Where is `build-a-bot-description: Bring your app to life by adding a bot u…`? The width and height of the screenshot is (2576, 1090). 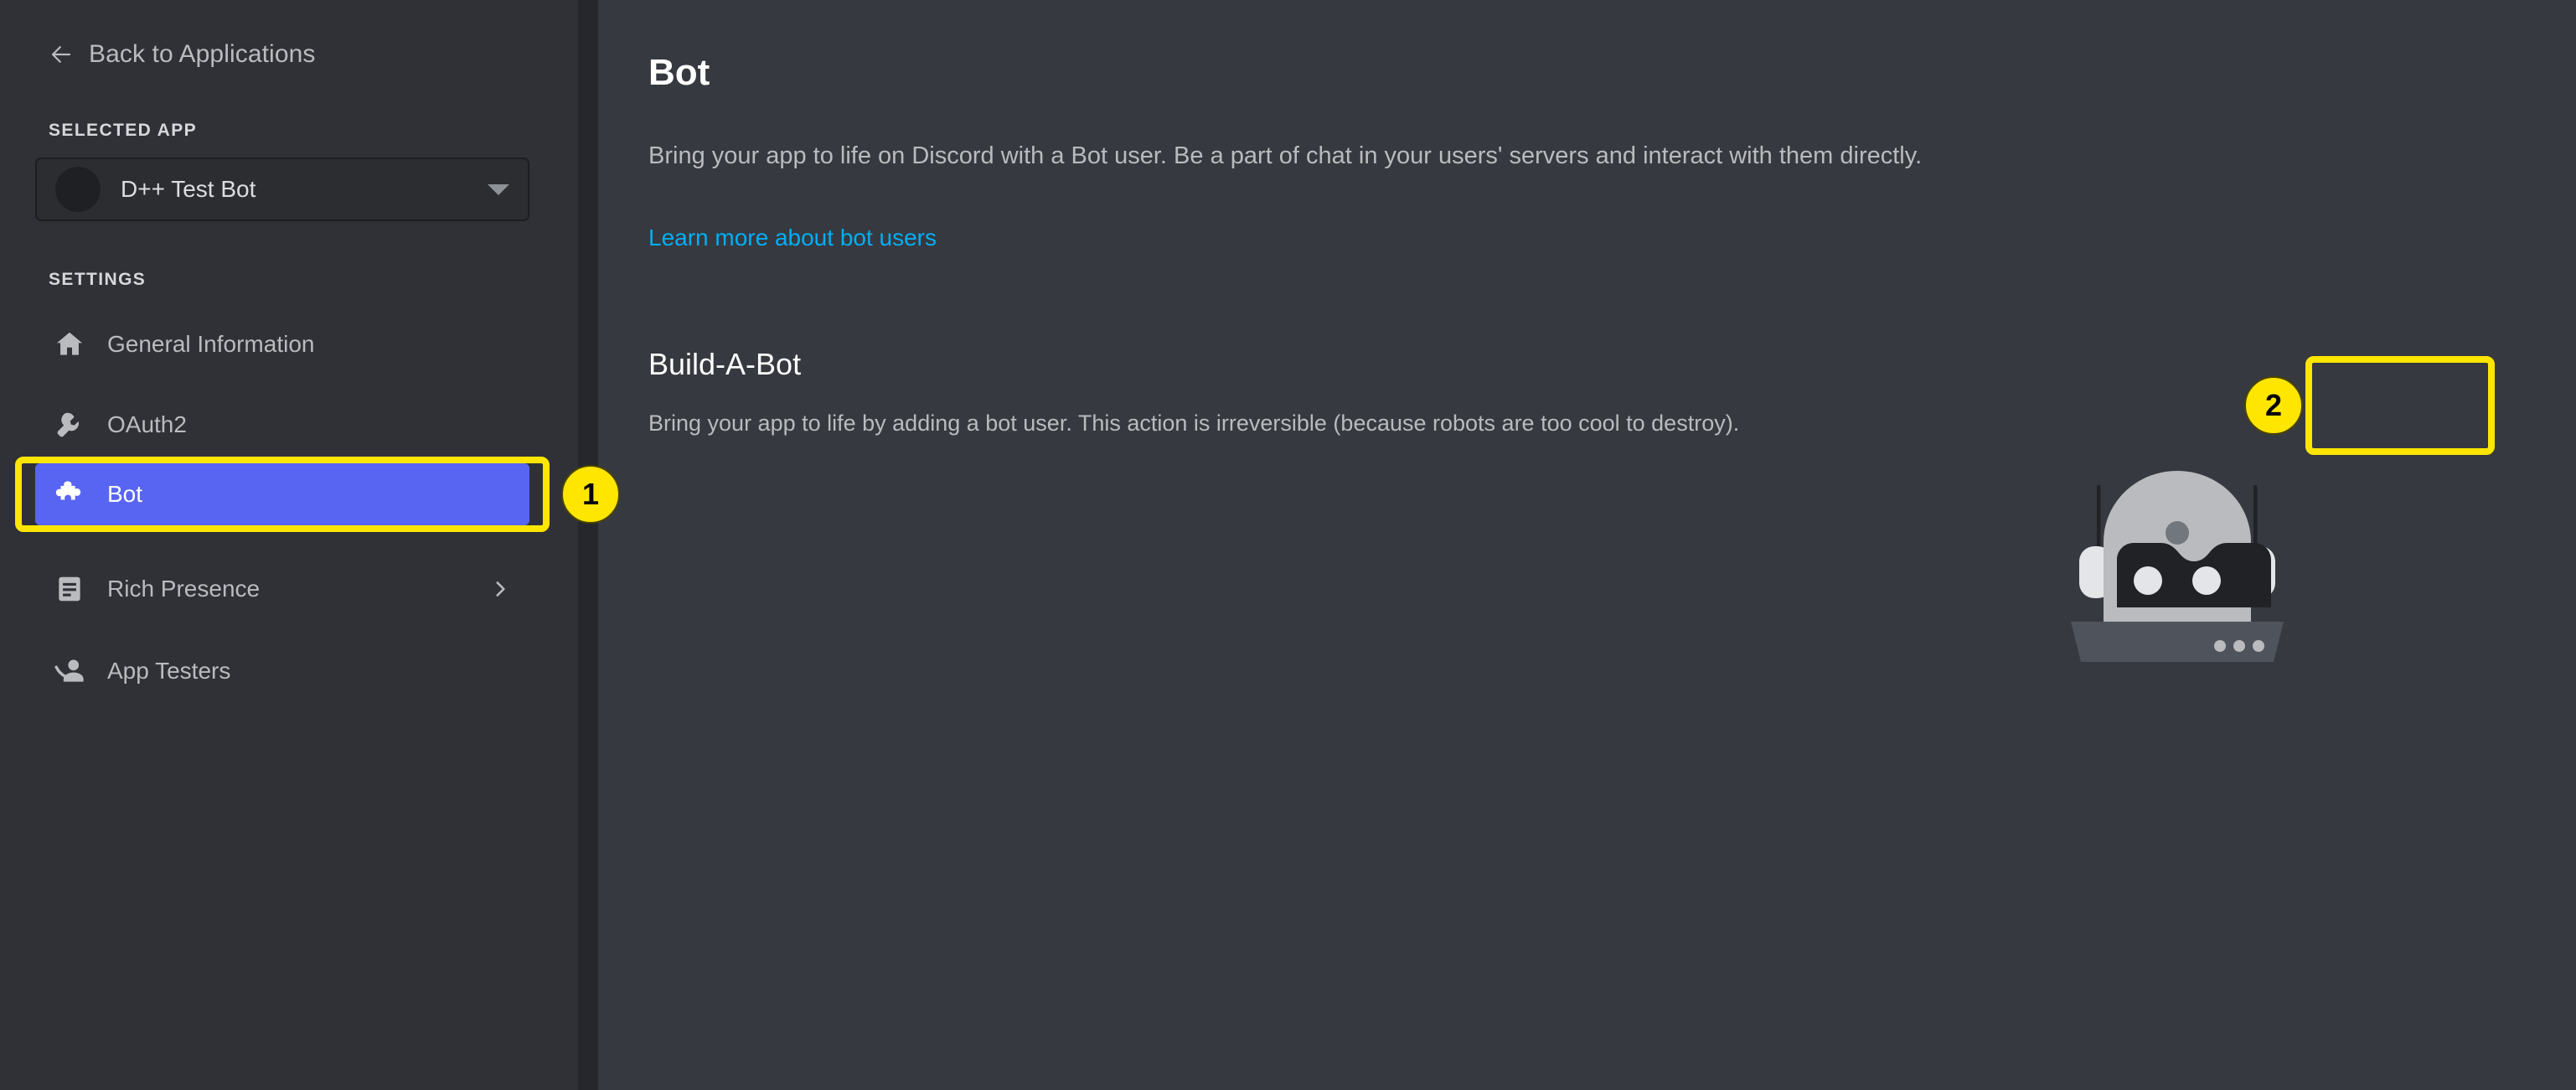 build-a-bot-description: Bring your app to life by adding a bot u… is located at coordinates (1194, 423).